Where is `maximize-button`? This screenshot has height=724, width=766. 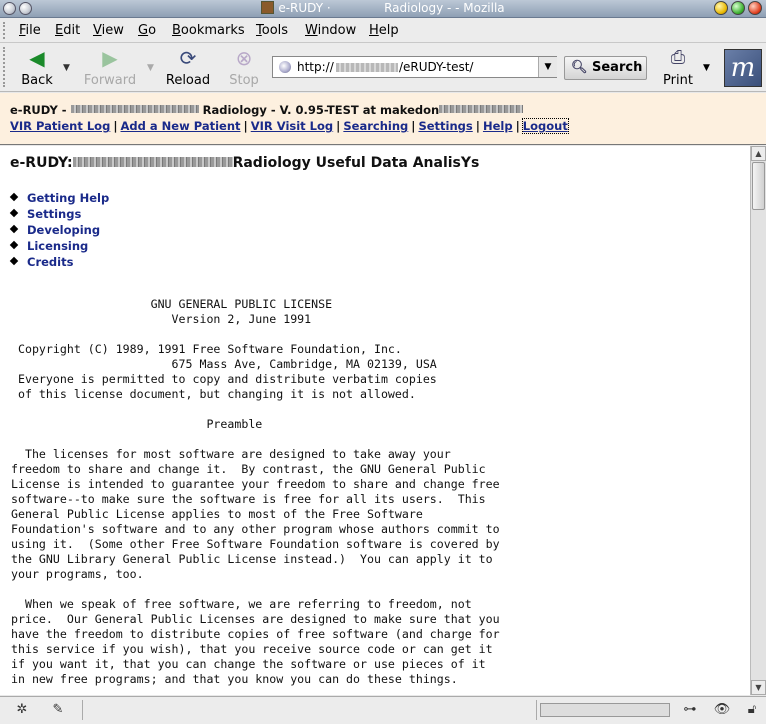 maximize-button is located at coordinates (738, 8).